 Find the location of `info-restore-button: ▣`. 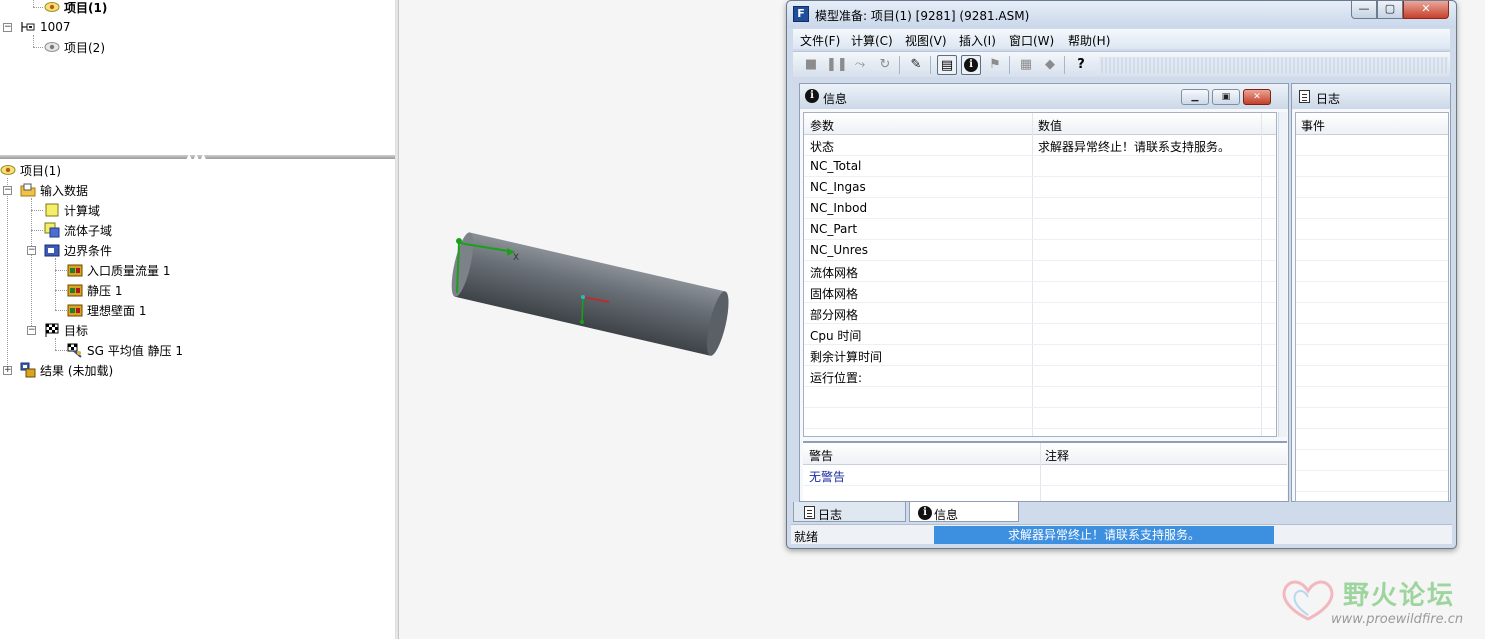

info-restore-button: ▣ is located at coordinates (1226, 97).